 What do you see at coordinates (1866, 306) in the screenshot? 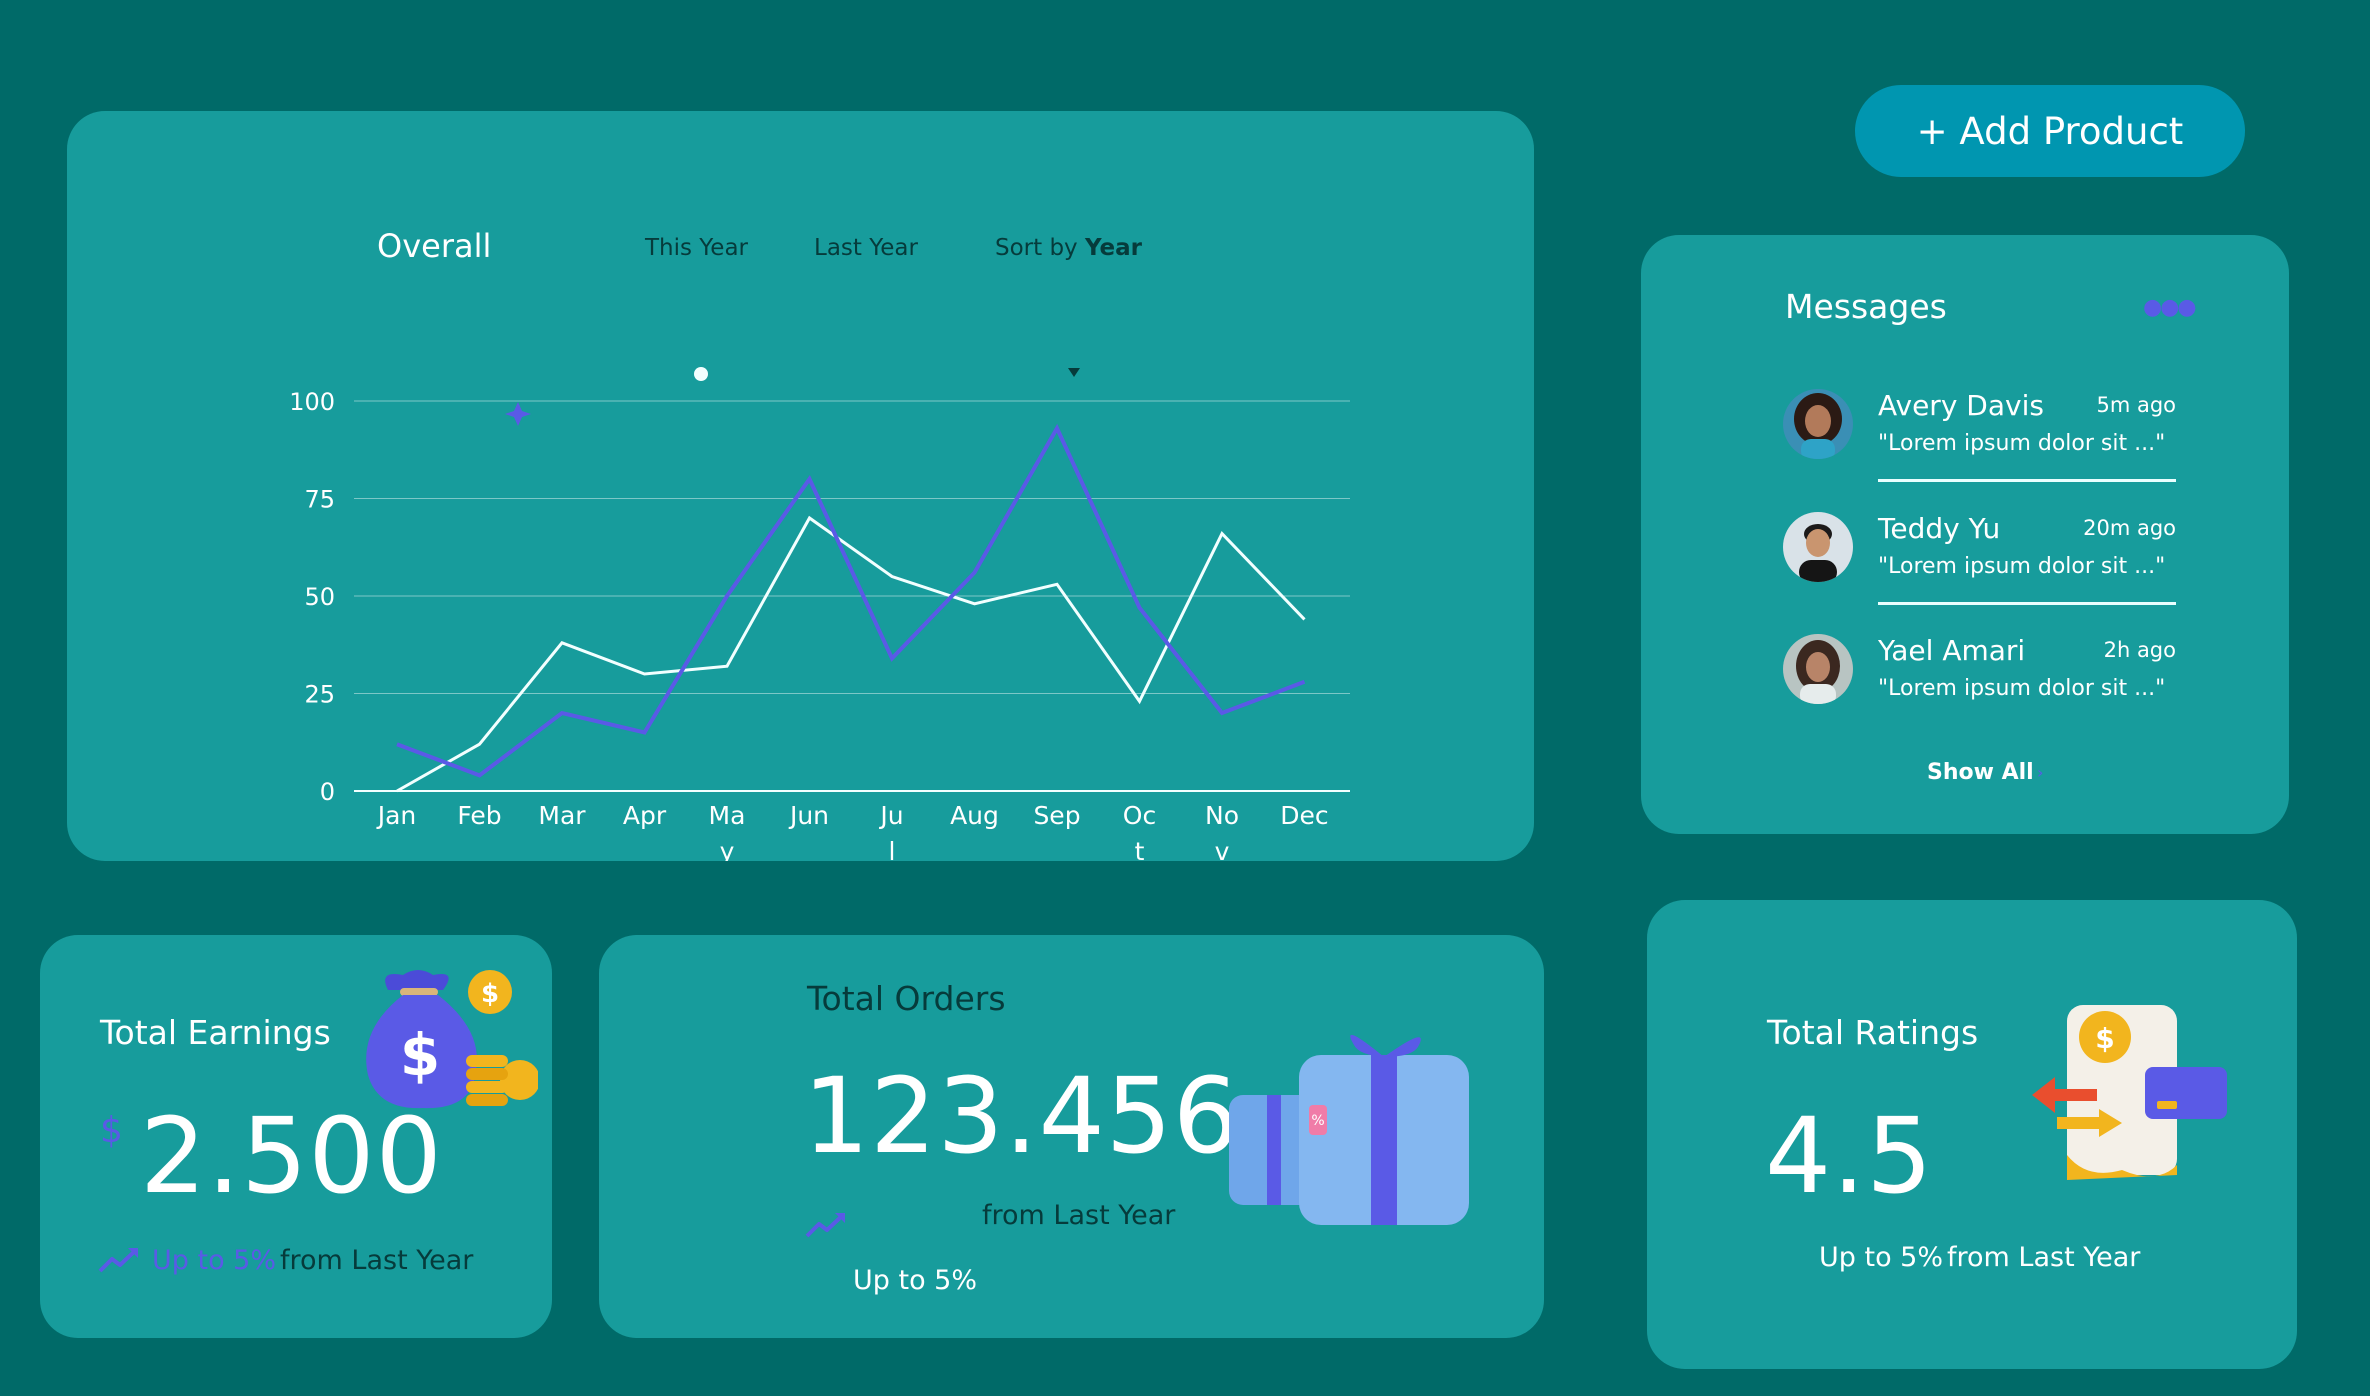
I see `messages-title: Messages` at bounding box center [1866, 306].